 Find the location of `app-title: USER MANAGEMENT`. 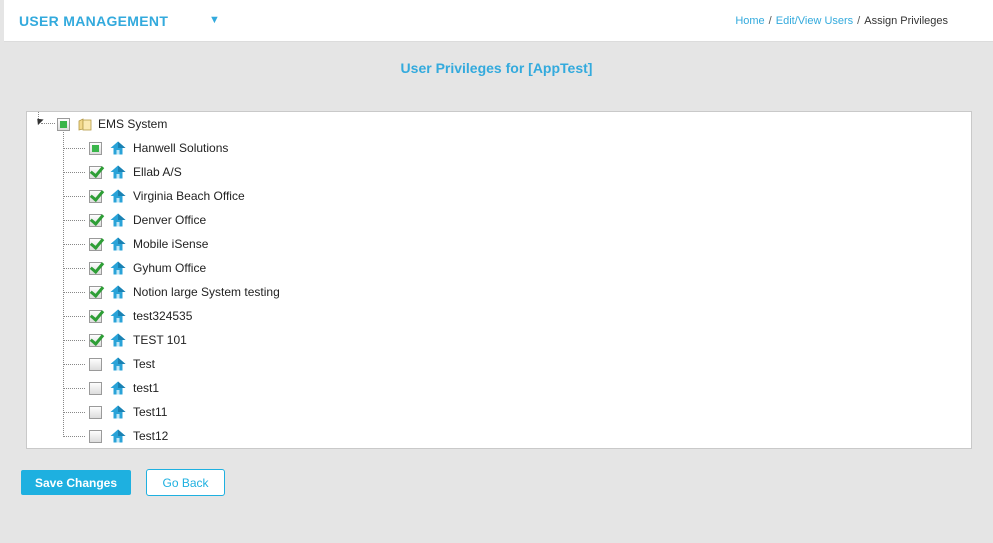

app-title: USER MANAGEMENT is located at coordinates (94, 21).